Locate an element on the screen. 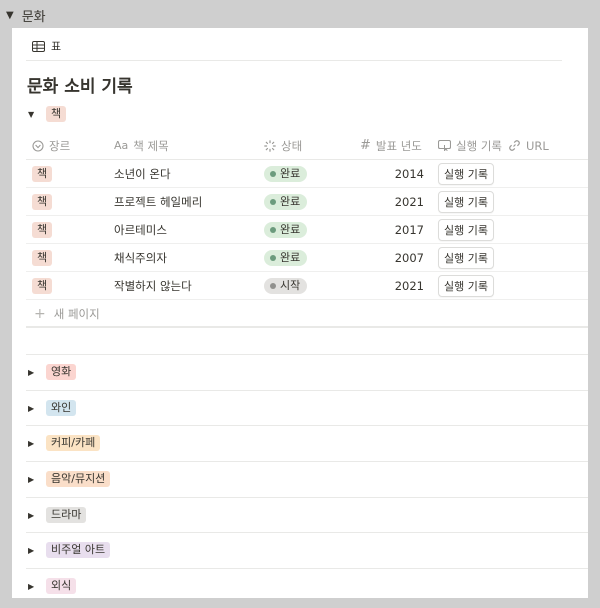  book-title: 작별하지 않는다 is located at coordinates (187, 285).